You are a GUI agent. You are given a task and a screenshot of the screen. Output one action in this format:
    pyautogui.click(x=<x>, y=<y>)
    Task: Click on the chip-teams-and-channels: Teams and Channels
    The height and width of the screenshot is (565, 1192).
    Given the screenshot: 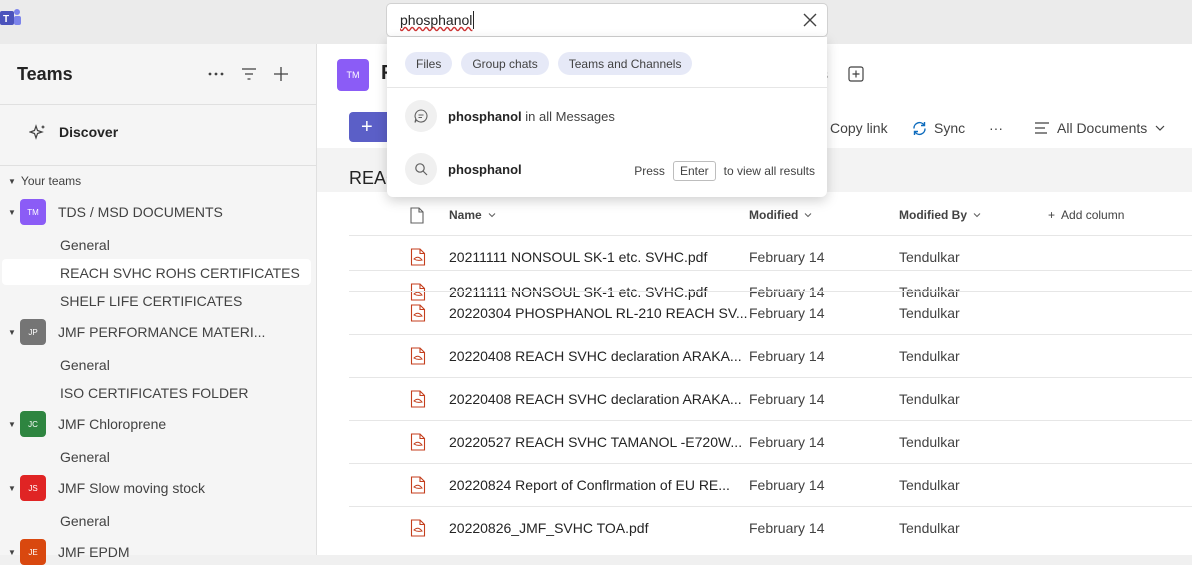 What is the action you would take?
    pyautogui.click(x=625, y=63)
    